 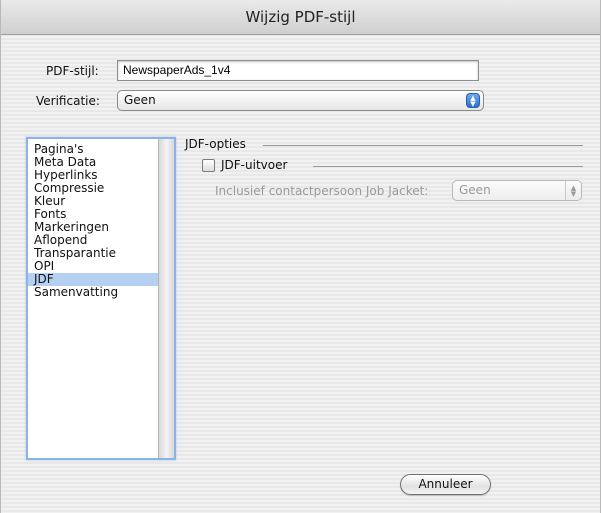 What do you see at coordinates (72, 71) in the screenshot?
I see `pdf-style-label: PDF-stijl:` at bounding box center [72, 71].